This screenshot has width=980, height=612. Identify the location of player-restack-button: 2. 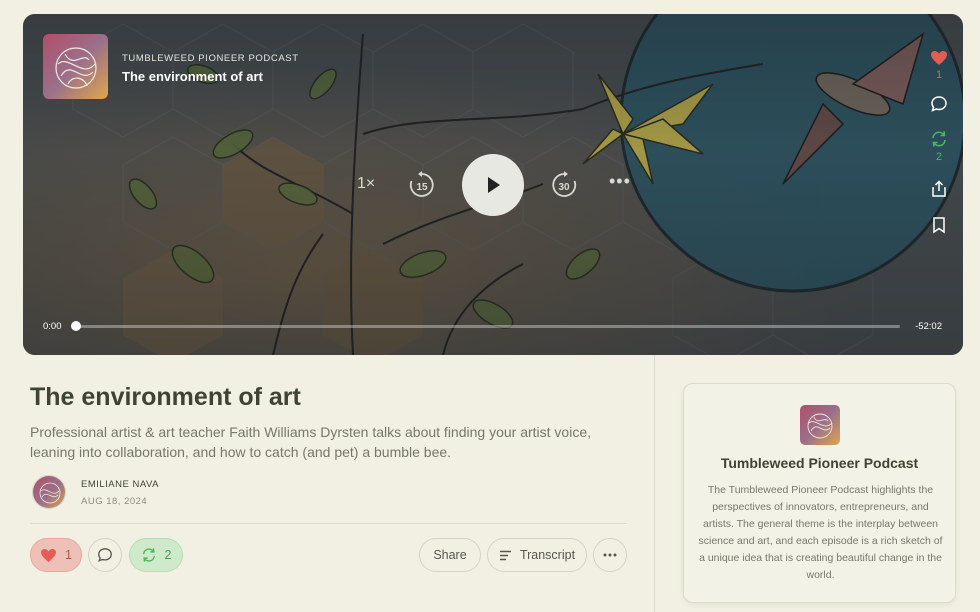
(939, 146).